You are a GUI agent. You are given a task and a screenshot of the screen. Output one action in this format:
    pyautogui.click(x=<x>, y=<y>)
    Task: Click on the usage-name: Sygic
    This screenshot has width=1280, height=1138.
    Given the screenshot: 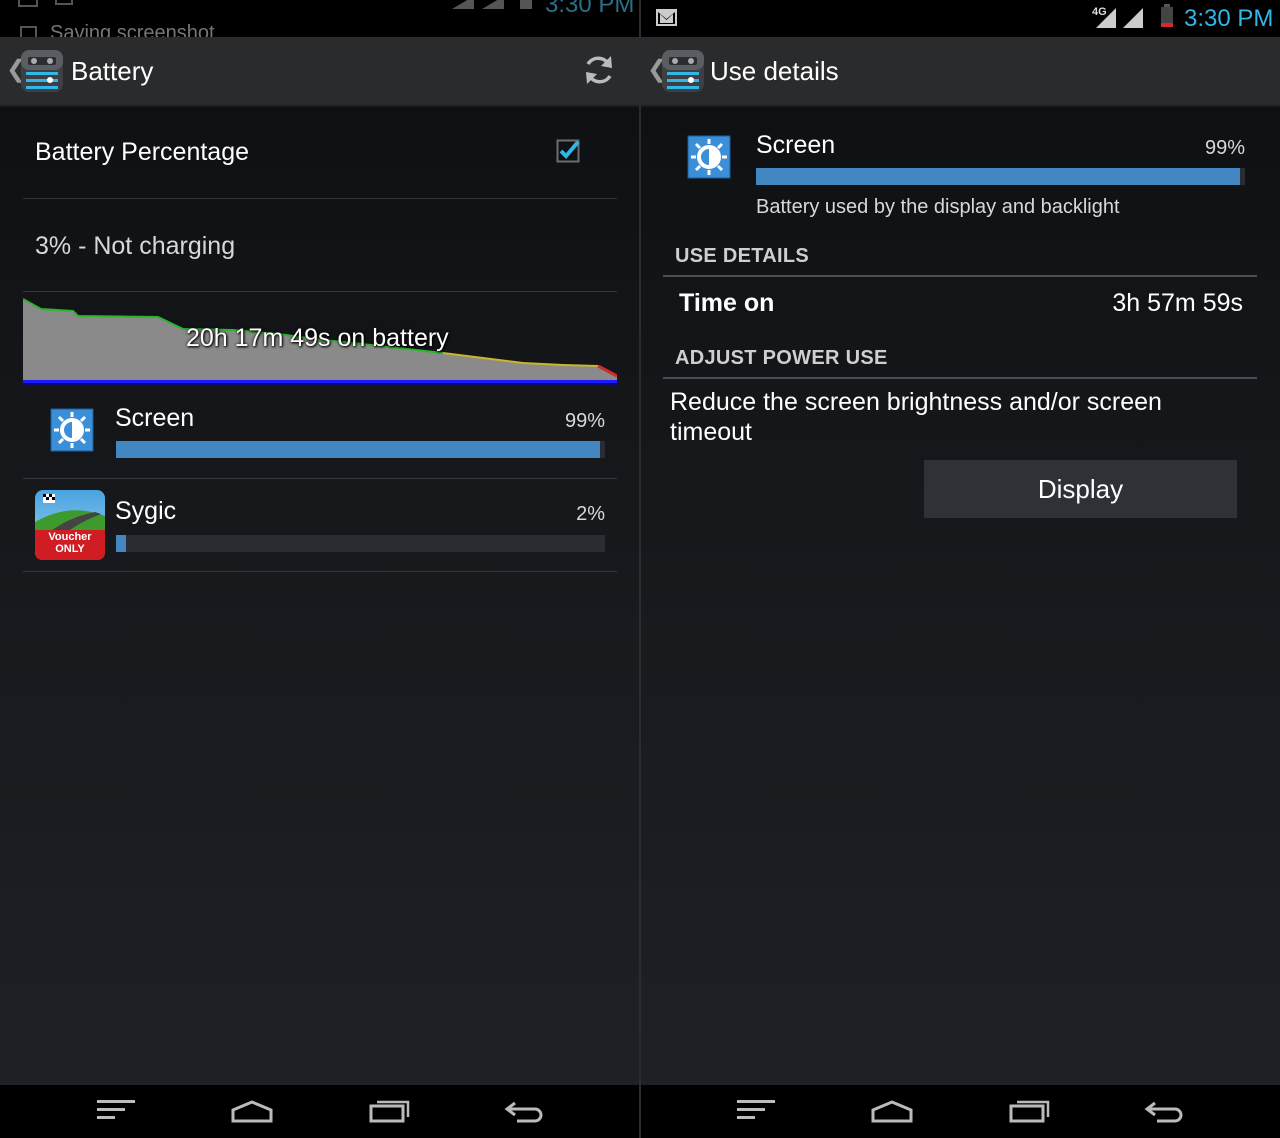 What is the action you would take?
    pyautogui.click(x=146, y=511)
    